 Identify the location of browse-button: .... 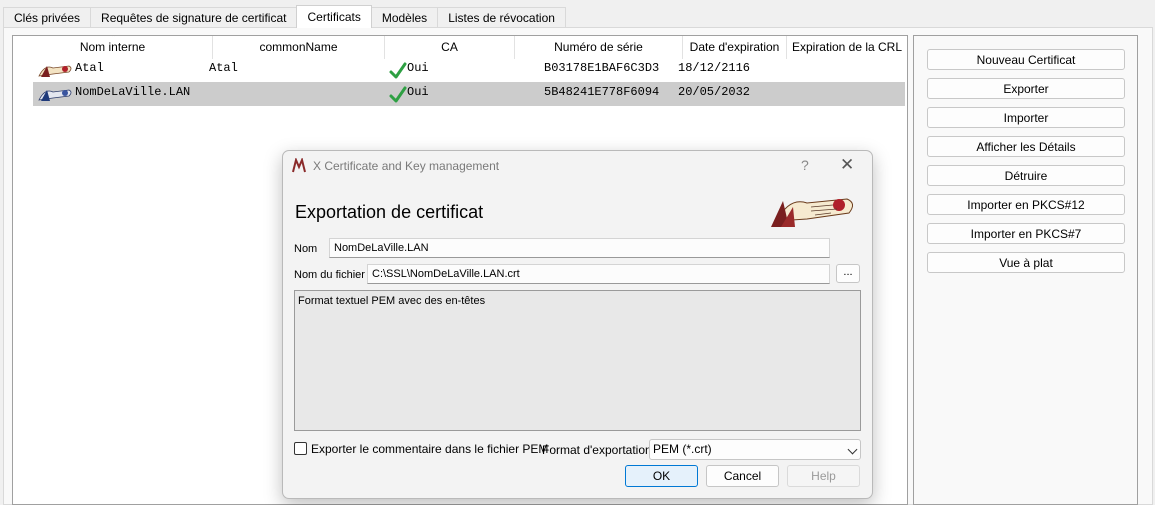
(848, 273).